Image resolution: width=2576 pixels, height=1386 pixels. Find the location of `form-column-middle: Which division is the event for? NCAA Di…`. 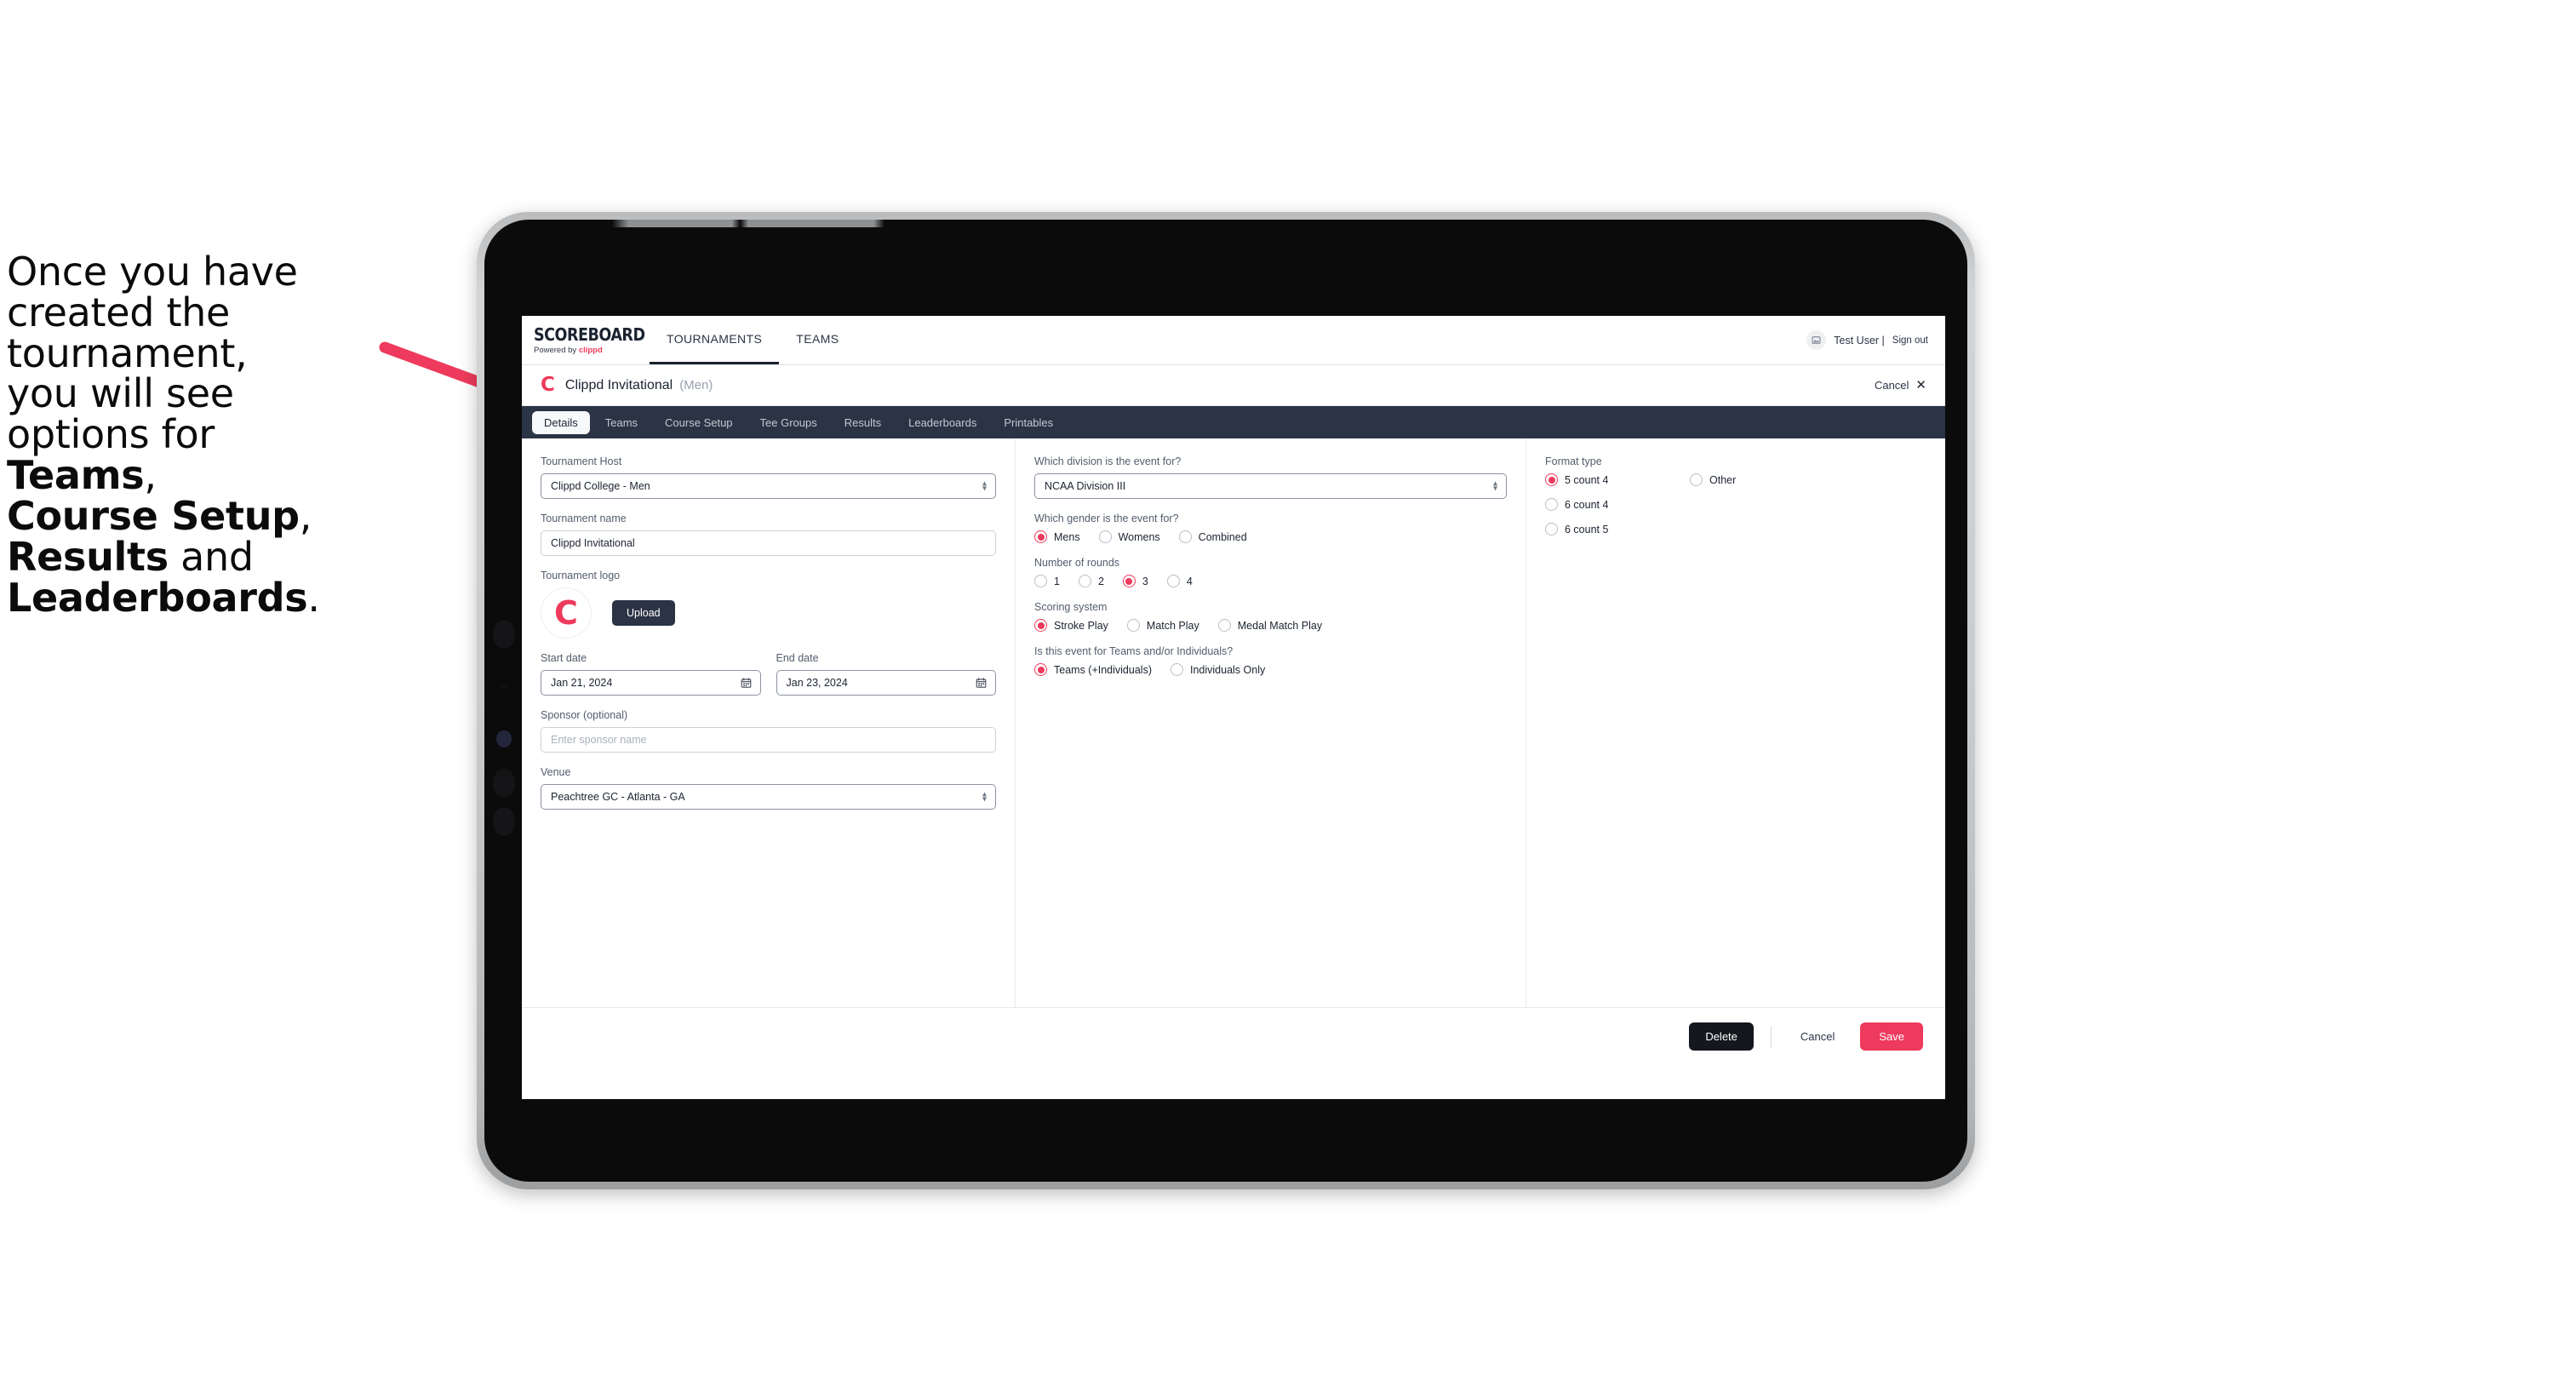

form-column-middle: Which division is the event for? NCAA Di… is located at coordinates (1271, 722).